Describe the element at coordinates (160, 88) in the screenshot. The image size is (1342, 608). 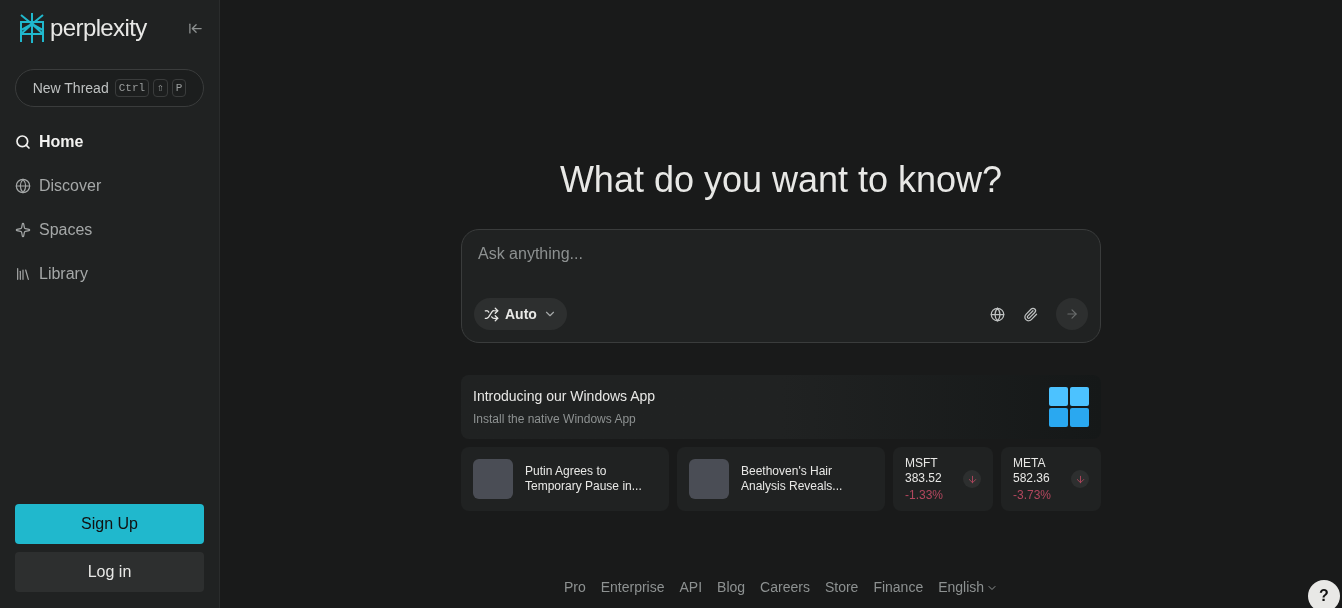
I see `keyboard-key: ⇧` at that location.